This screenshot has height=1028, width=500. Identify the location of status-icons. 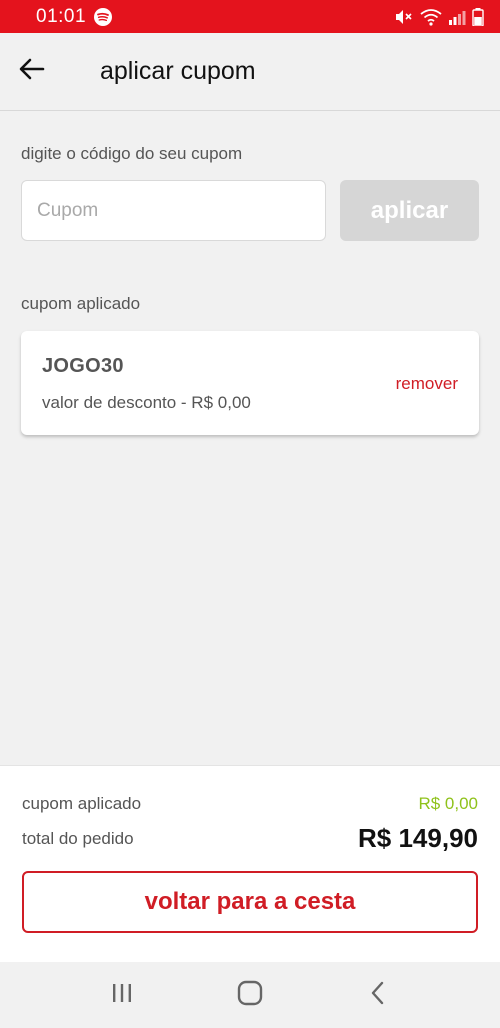
(439, 16).